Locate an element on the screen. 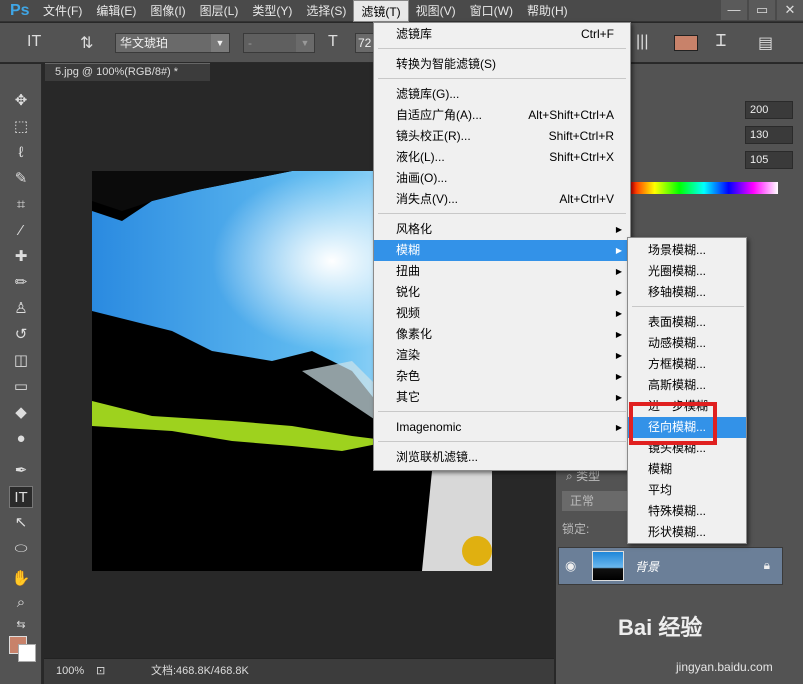 Image resolution: width=803 pixels, height=684 pixels. menu-layer: 图层(L) is located at coordinates (219, 11).